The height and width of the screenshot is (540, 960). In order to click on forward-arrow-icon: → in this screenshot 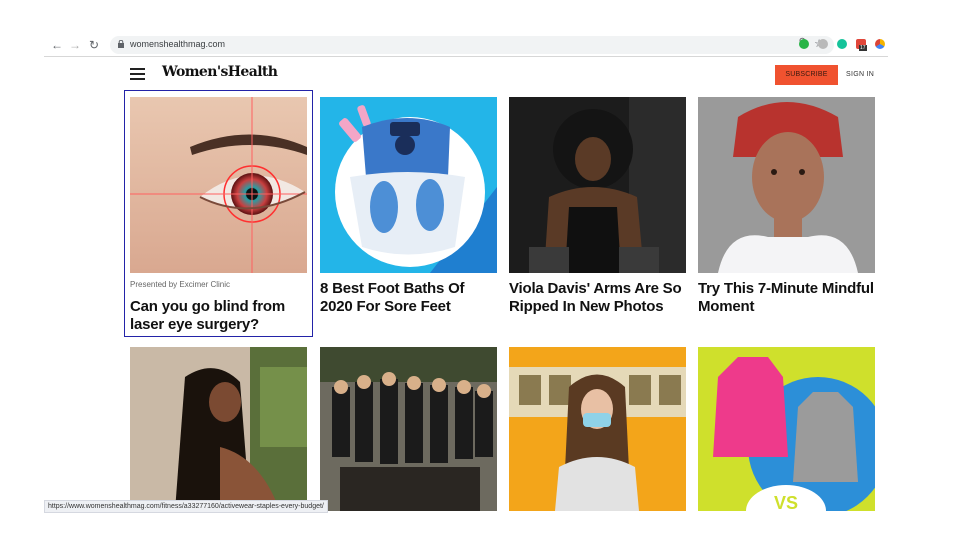, I will do `click(75, 45)`.